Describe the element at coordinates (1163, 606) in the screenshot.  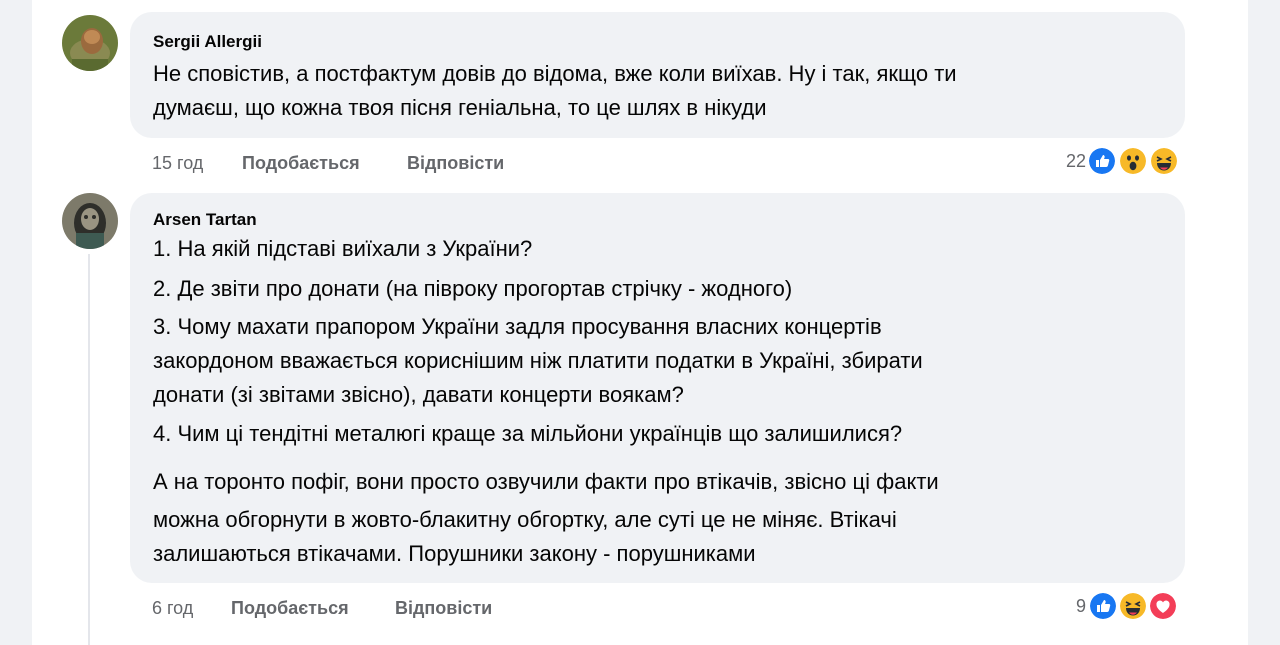
I see `love-icon` at that location.